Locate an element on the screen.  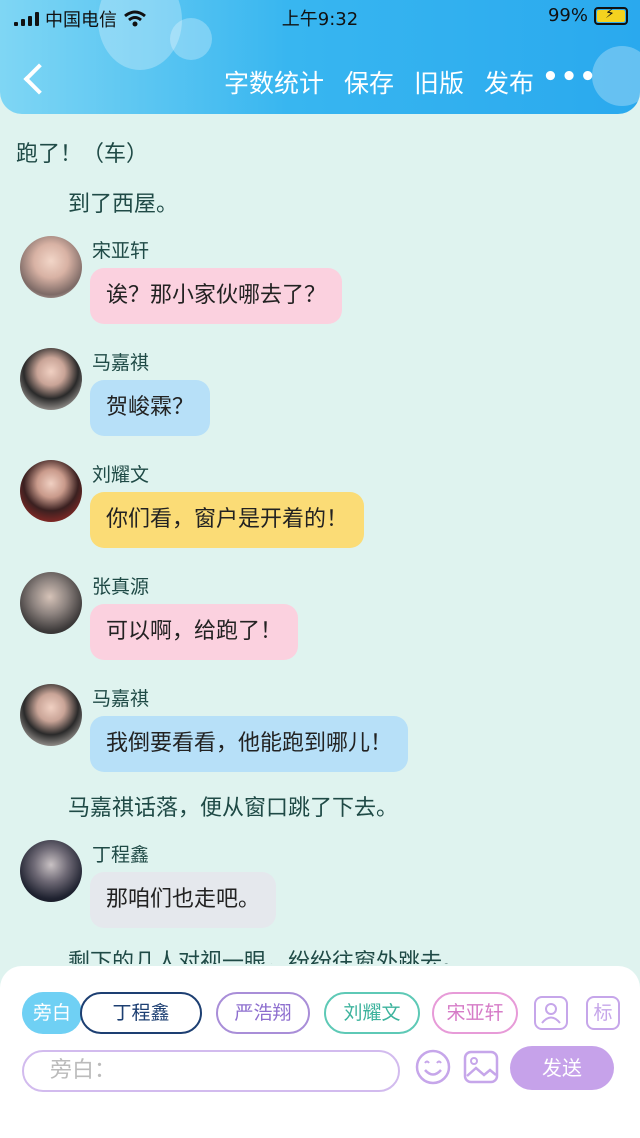
word-count-button: 字数统计 is located at coordinates (274, 82).